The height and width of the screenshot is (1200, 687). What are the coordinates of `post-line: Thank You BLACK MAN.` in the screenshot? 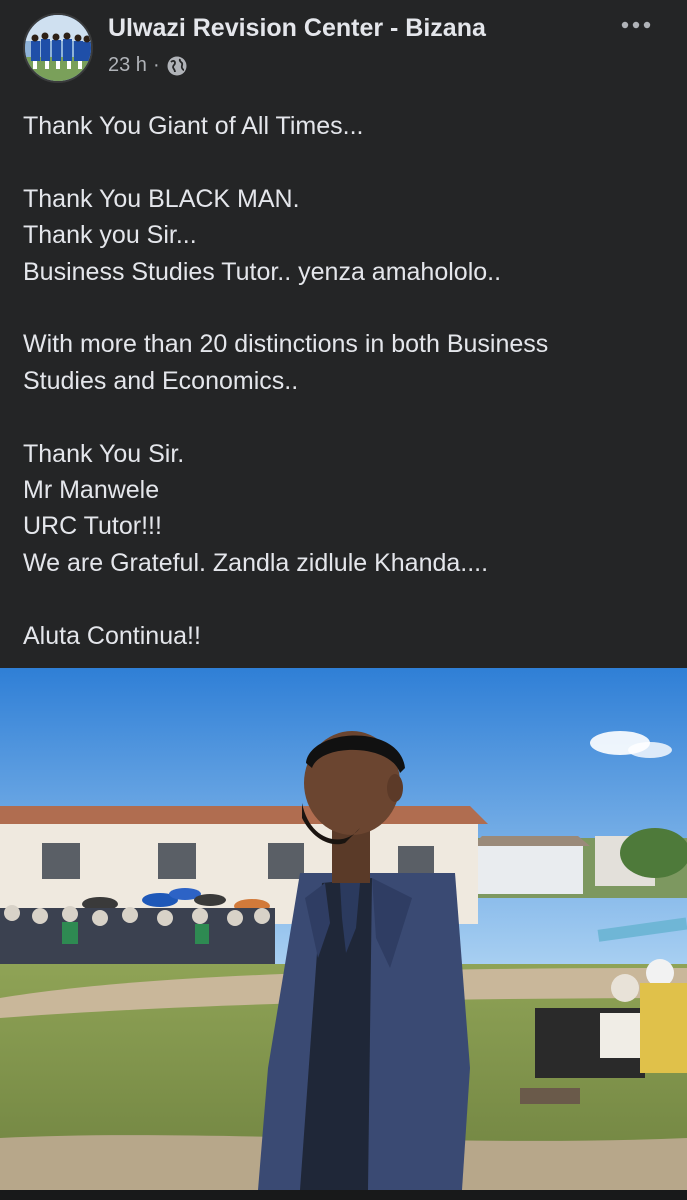 It's located at (161, 198).